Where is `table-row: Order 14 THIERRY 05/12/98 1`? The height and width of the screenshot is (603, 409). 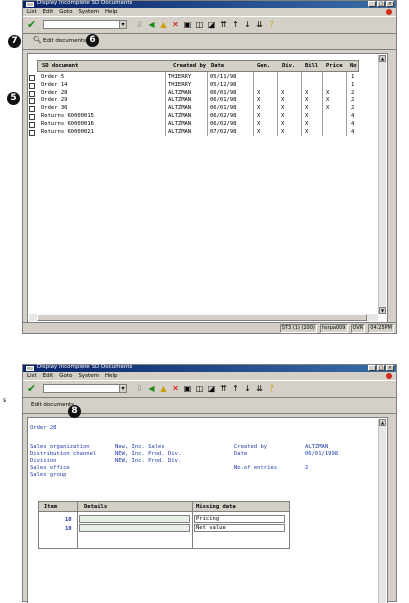
table-row: Order 14 THIERRY 05/12/98 1 is located at coordinates (194, 86).